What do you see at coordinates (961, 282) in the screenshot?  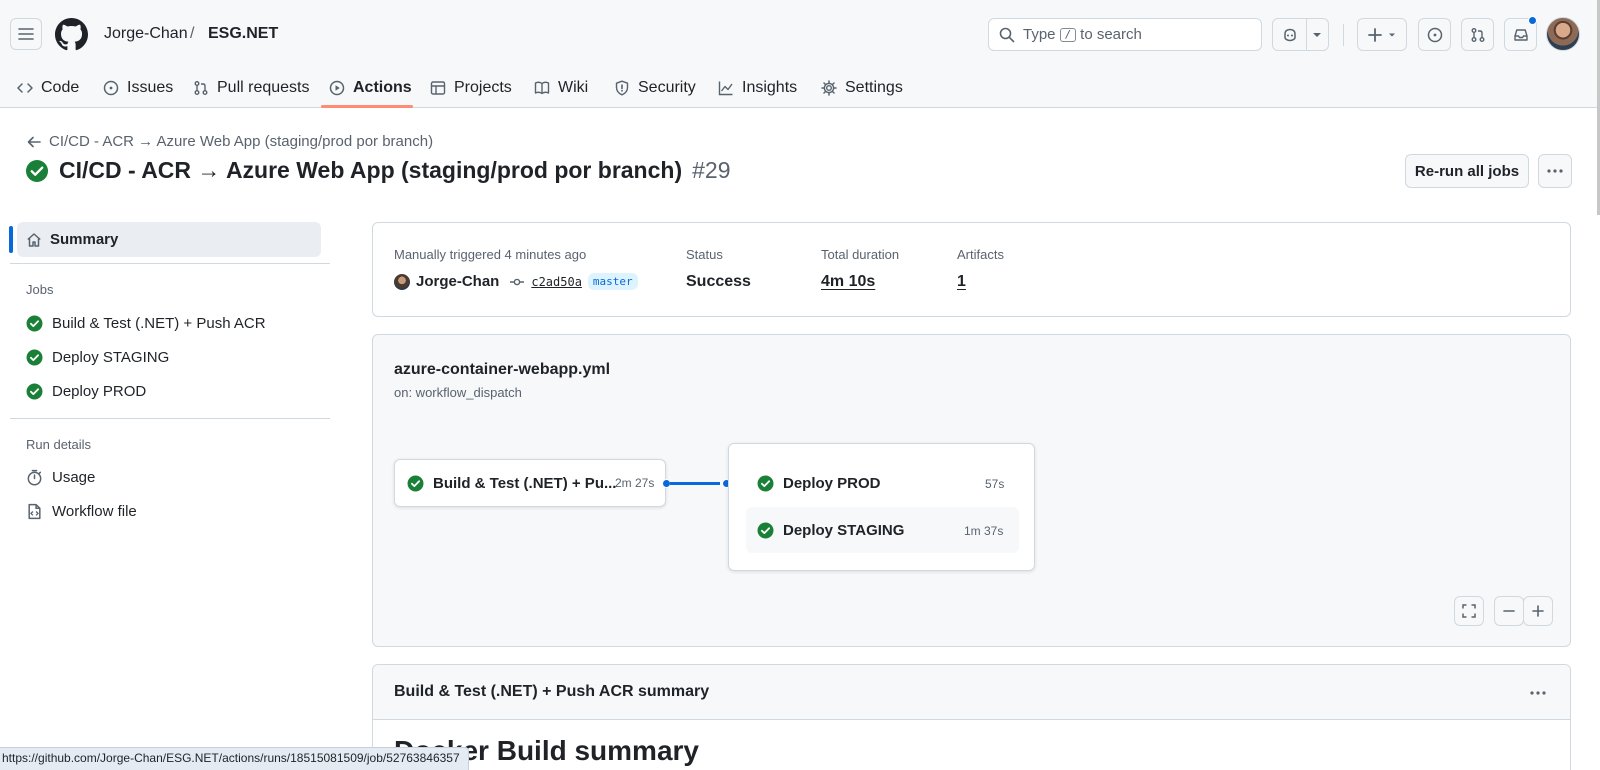 I see `artifacts-link: 1` at bounding box center [961, 282].